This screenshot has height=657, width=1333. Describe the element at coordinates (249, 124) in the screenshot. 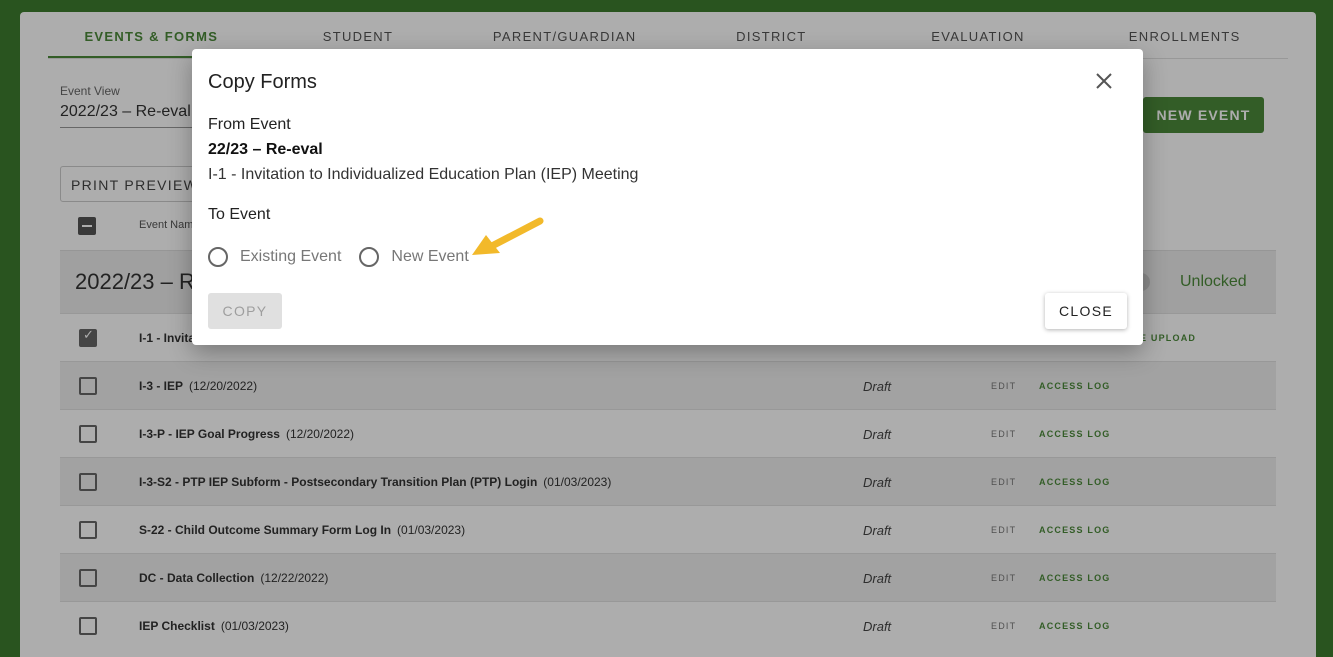

I see `from-event-label: From Event` at that location.